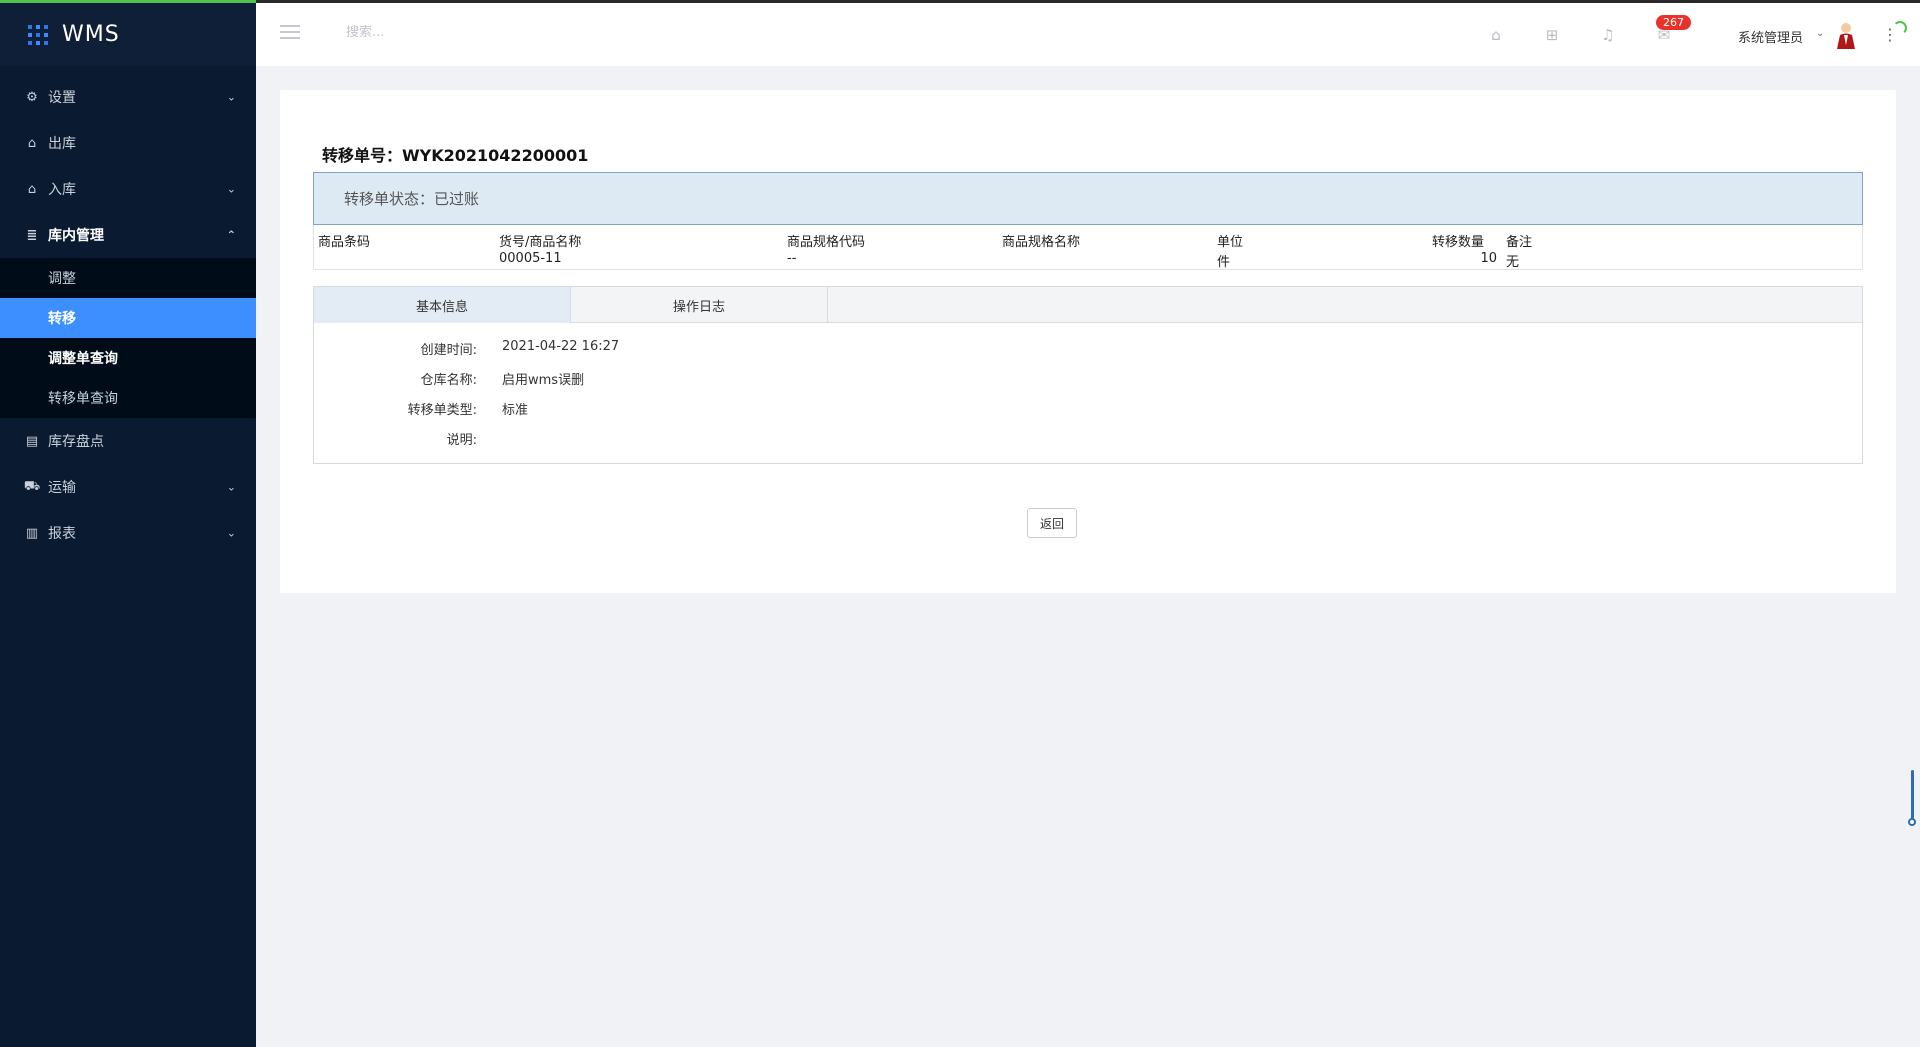 The width and height of the screenshot is (1920, 1047). Describe the element at coordinates (32, 441) in the screenshot. I see `clipboard-icon: ▤` at that location.